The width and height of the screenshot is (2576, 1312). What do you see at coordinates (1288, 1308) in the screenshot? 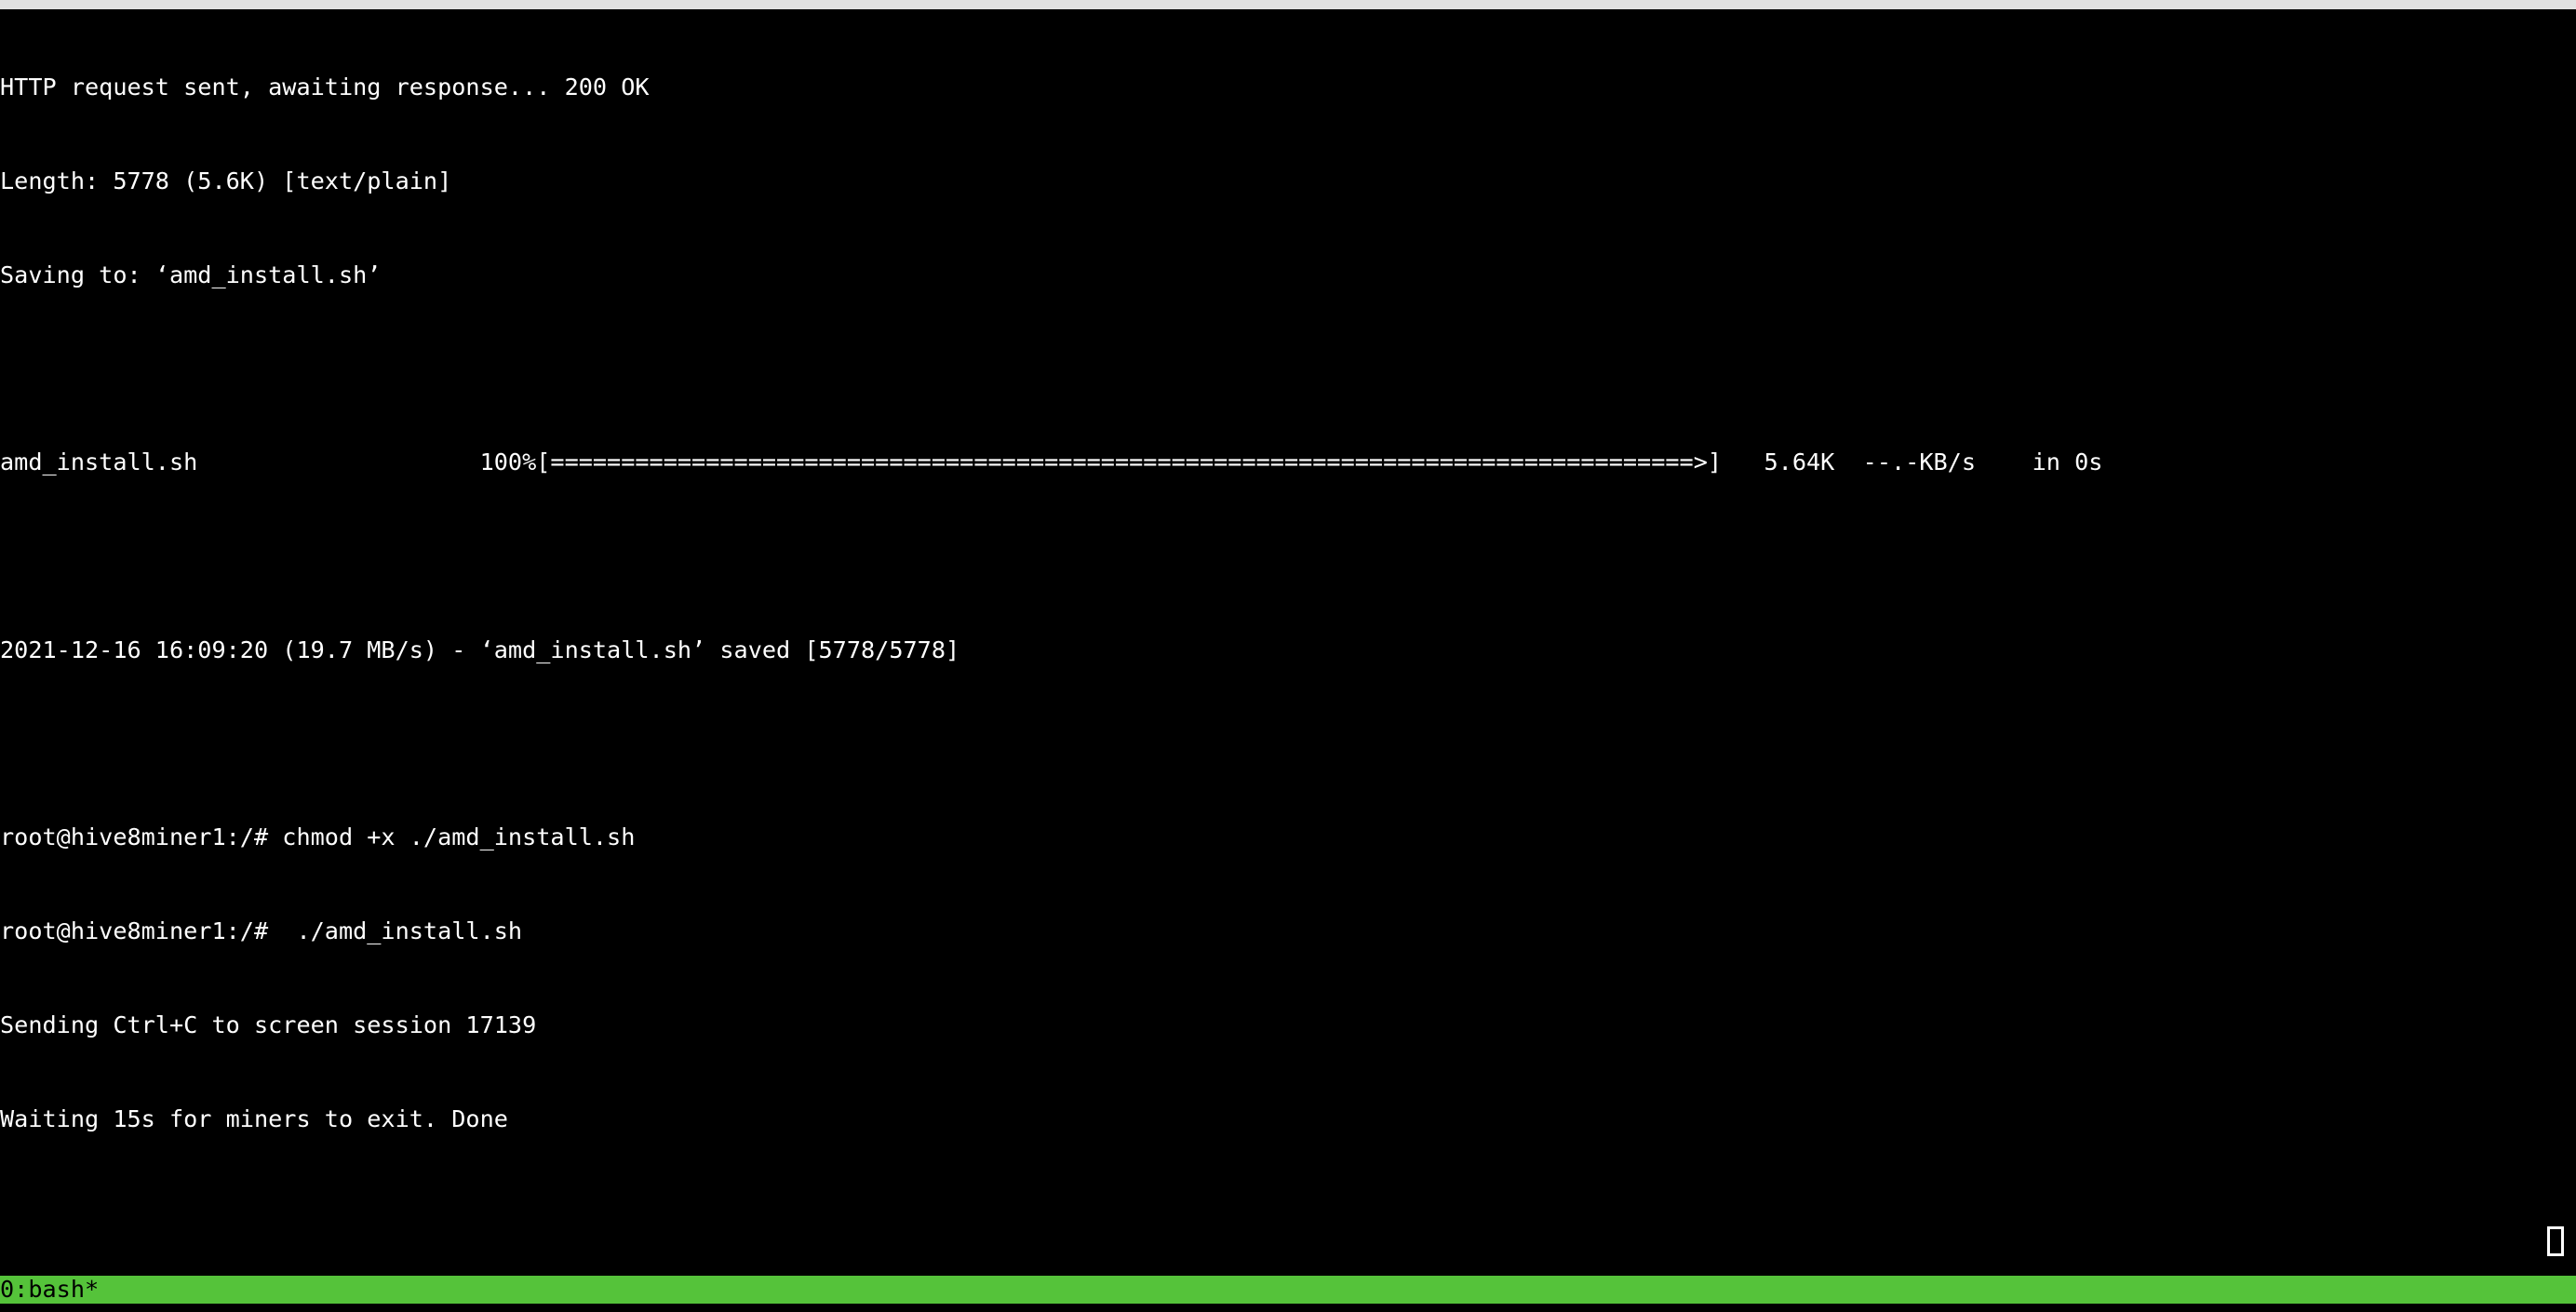
I see `window-bottom-filler` at bounding box center [1288, 1308].